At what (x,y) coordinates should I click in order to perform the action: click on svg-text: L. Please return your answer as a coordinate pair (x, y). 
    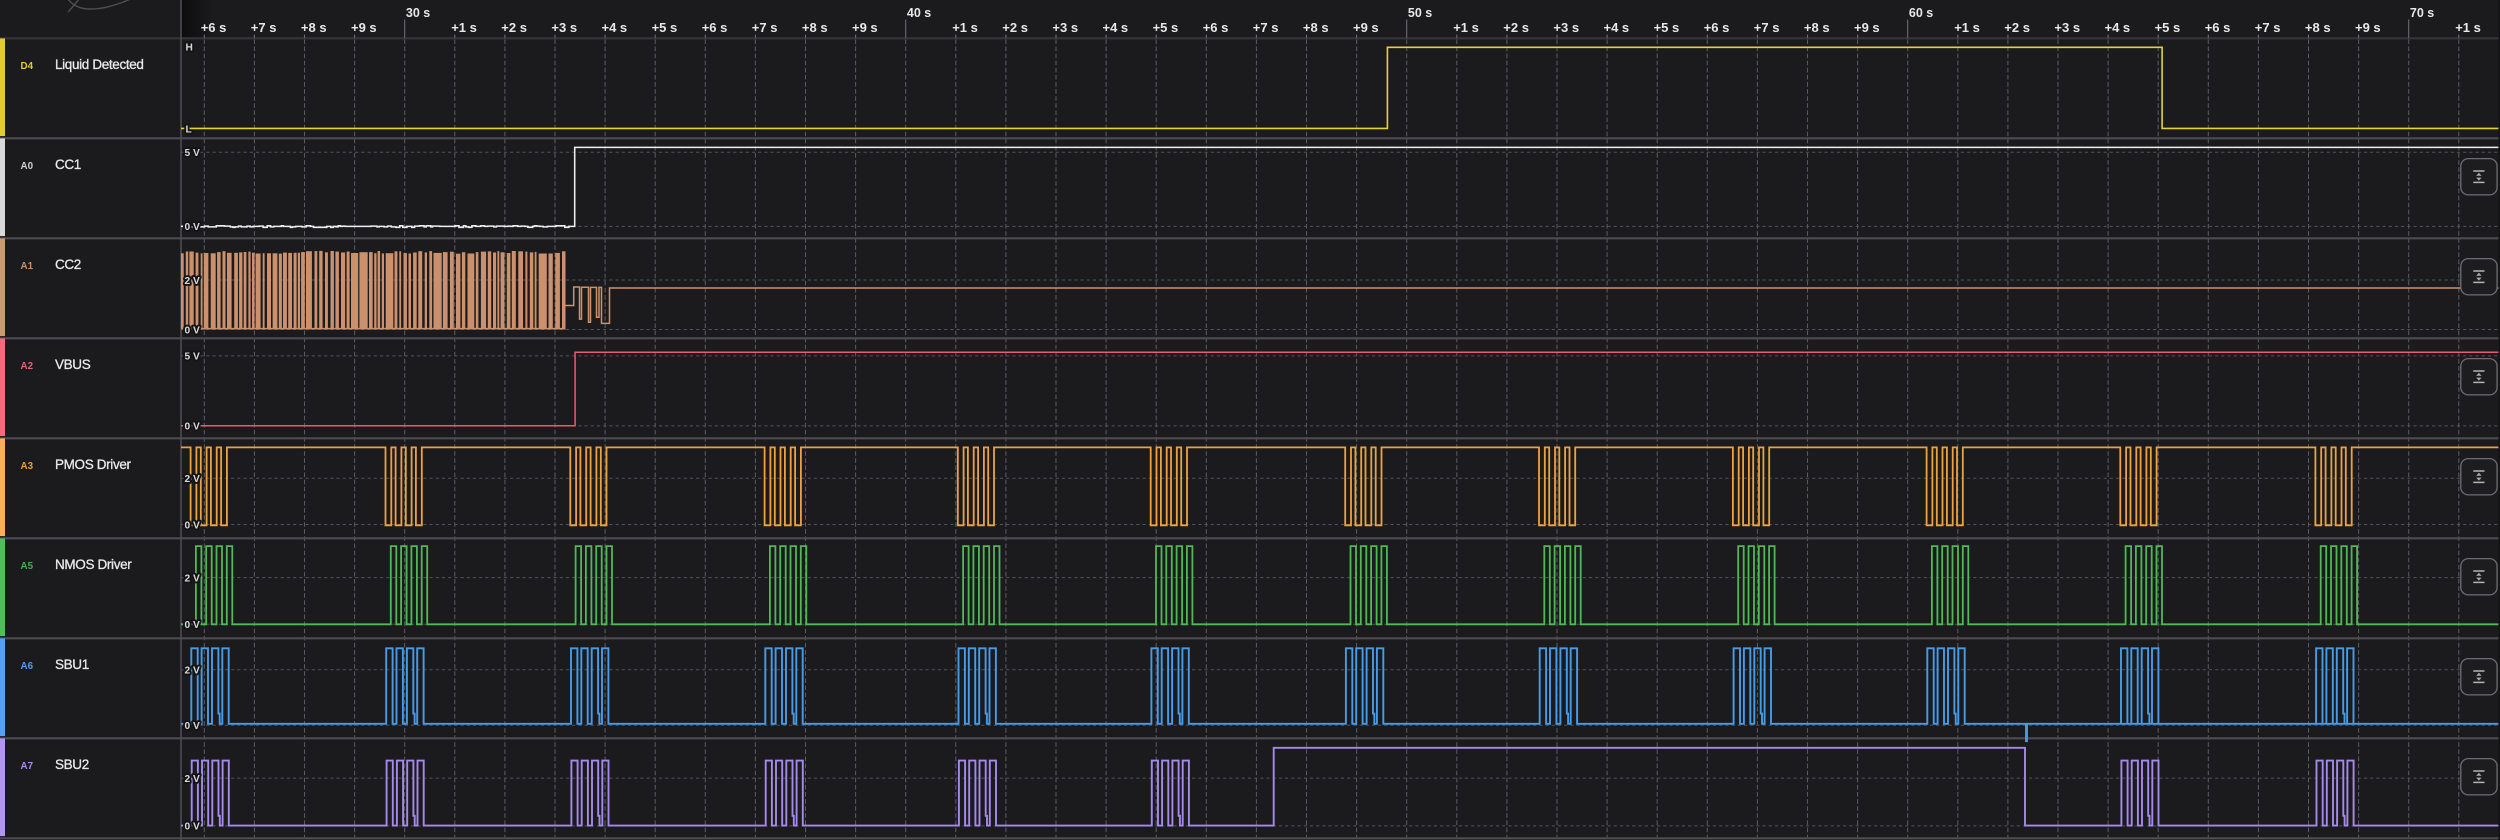
    Looking at the image, I should click on (189, 129).